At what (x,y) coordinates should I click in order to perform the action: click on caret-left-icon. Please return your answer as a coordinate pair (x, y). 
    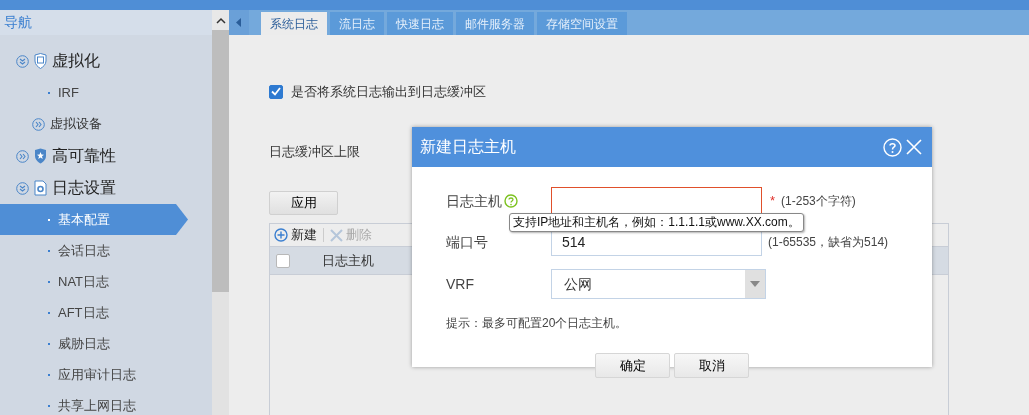
    Looking at the image, I should click on (239, 22).